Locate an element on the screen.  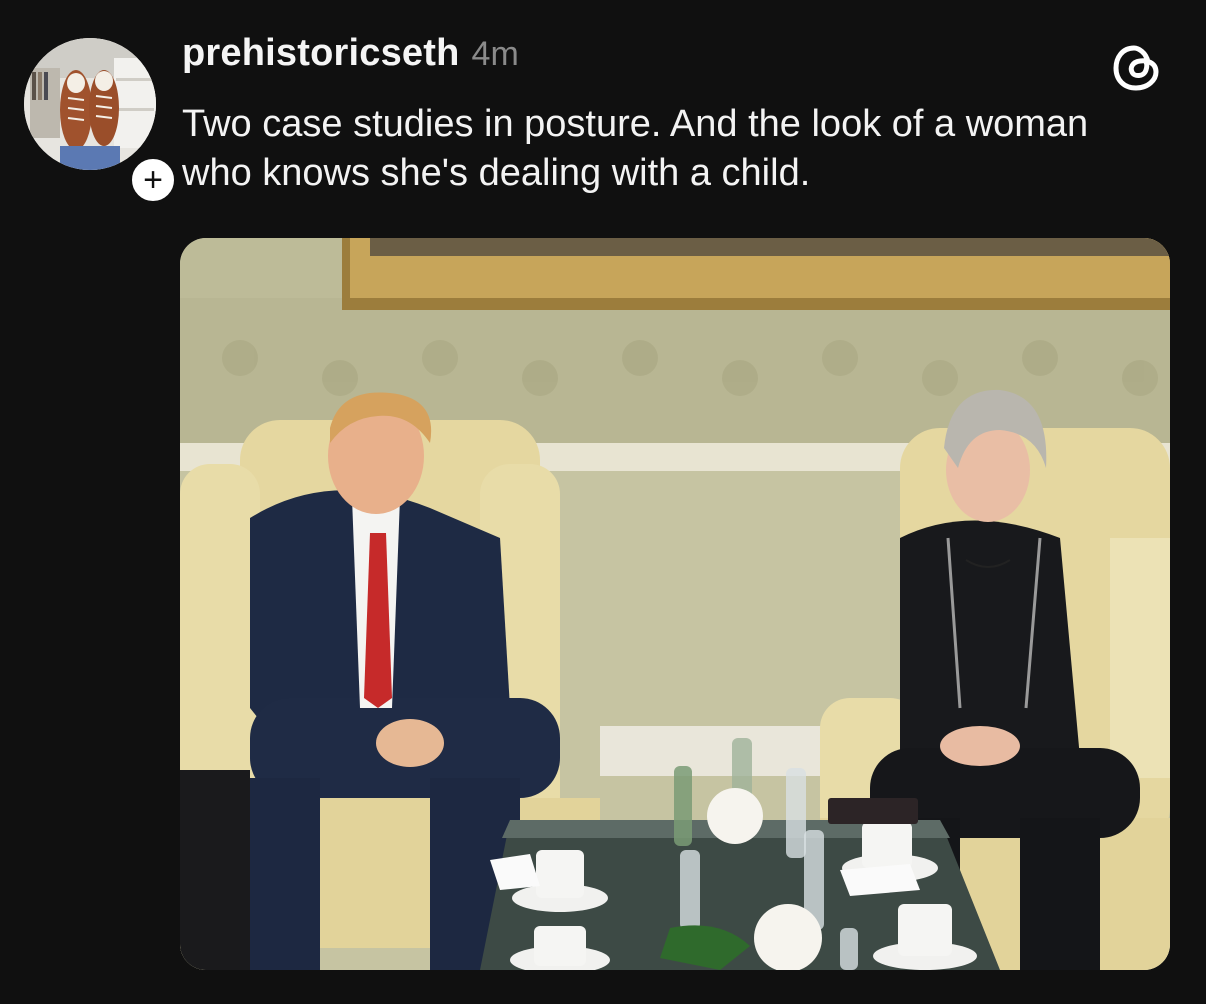
threads-logo-icon is located at coordinates (1138, 68).